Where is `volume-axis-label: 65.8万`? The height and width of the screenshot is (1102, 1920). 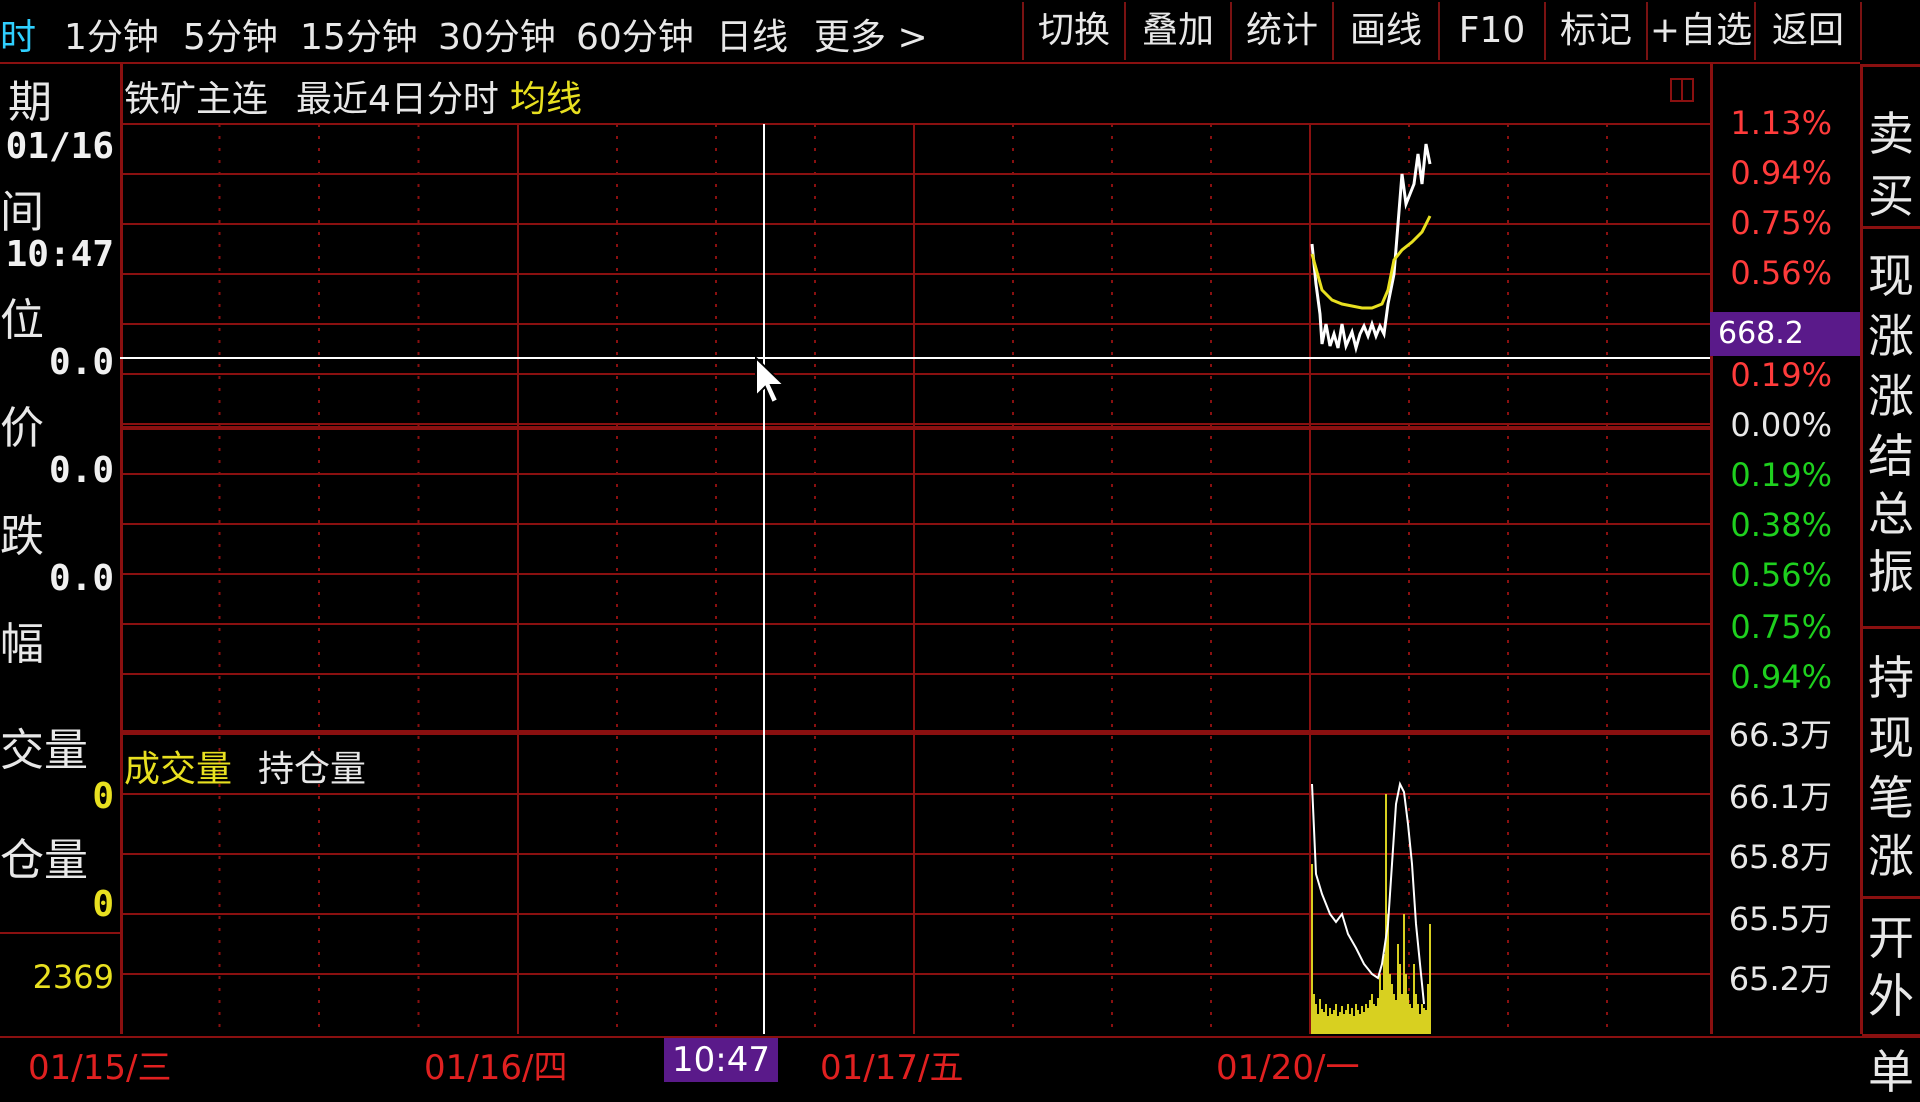 volume-axis-label: 65.8万 is located at coordinates (1780, 857).